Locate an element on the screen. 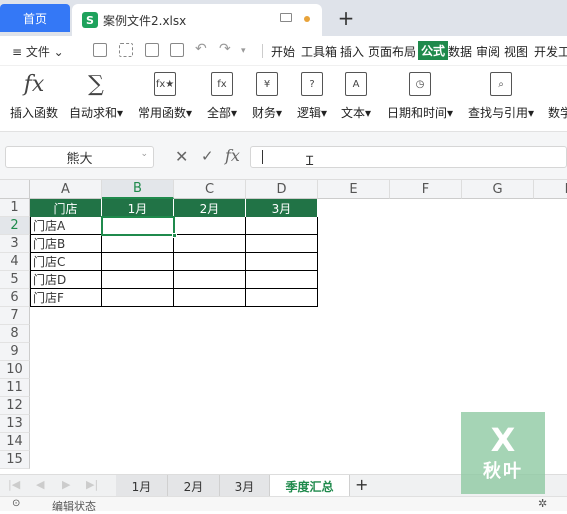 The image size is (567, 514). sheet-tab-jan: 1月 is located at coordinates (142, 486).